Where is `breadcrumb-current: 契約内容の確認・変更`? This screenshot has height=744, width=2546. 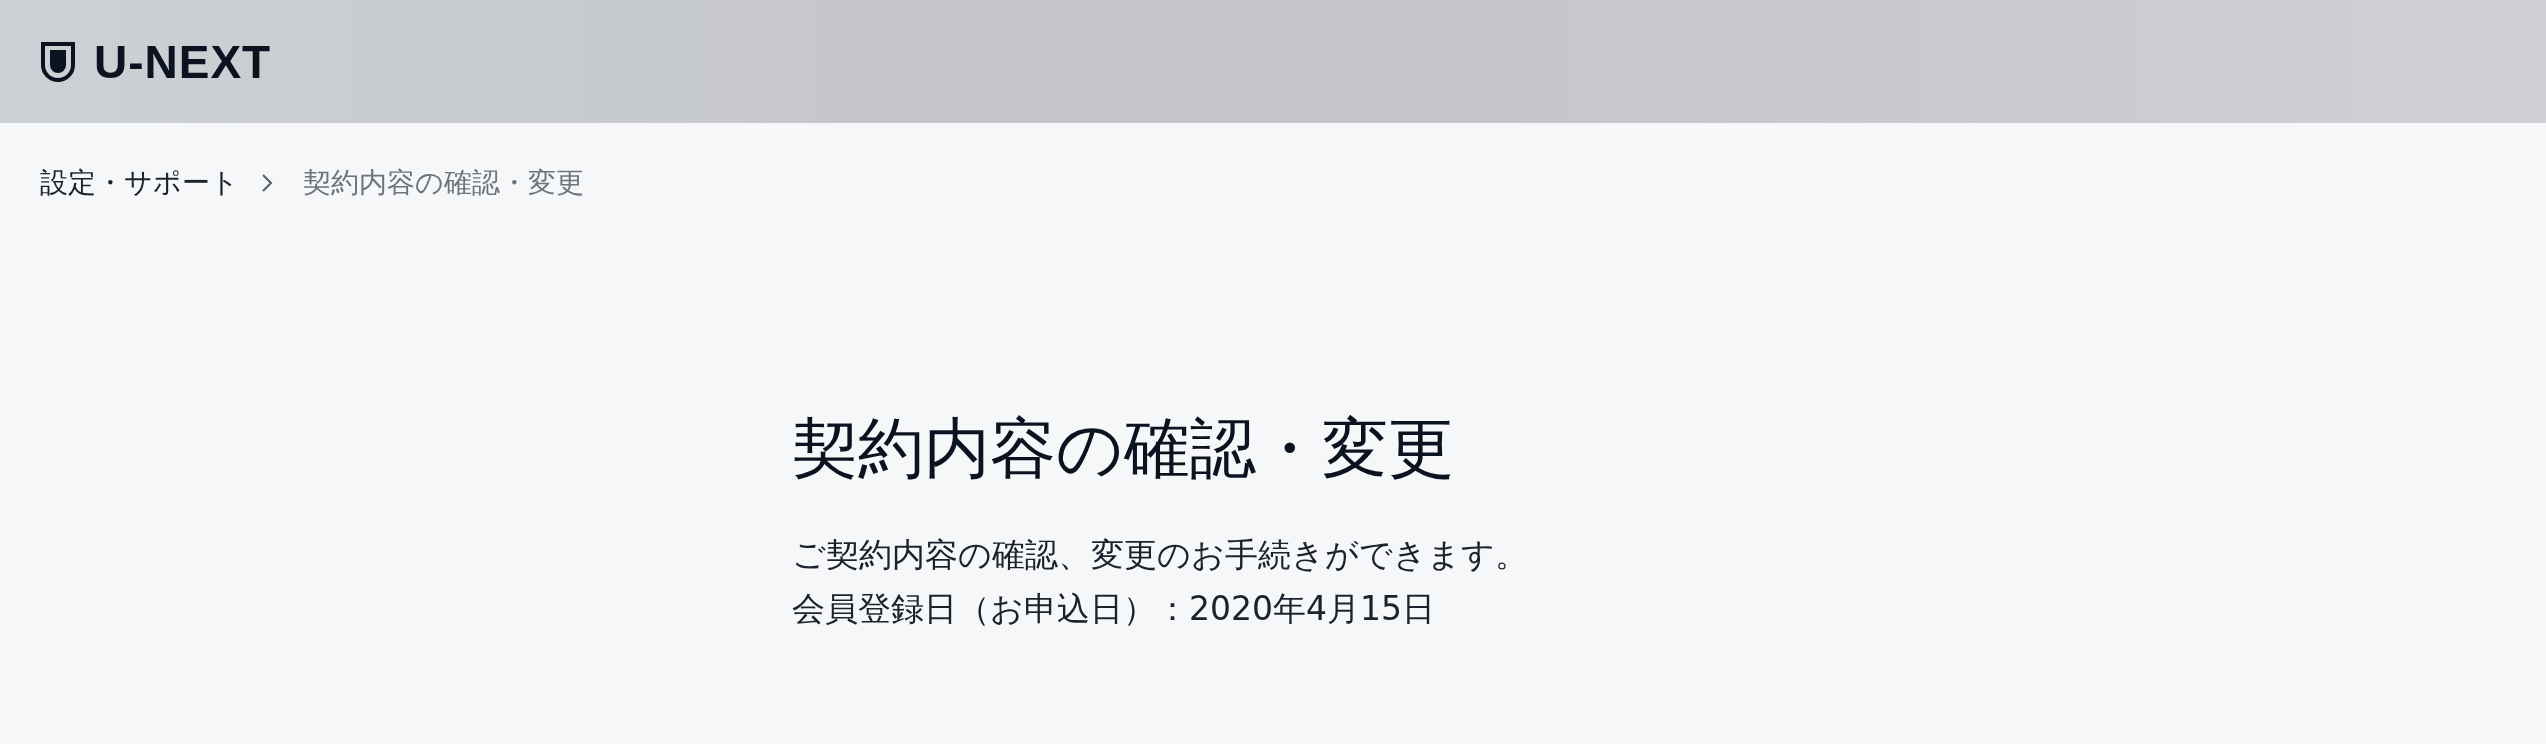 breadcrumb-current: 契約内容の確認・変更 is located at coordinates (443, 183).